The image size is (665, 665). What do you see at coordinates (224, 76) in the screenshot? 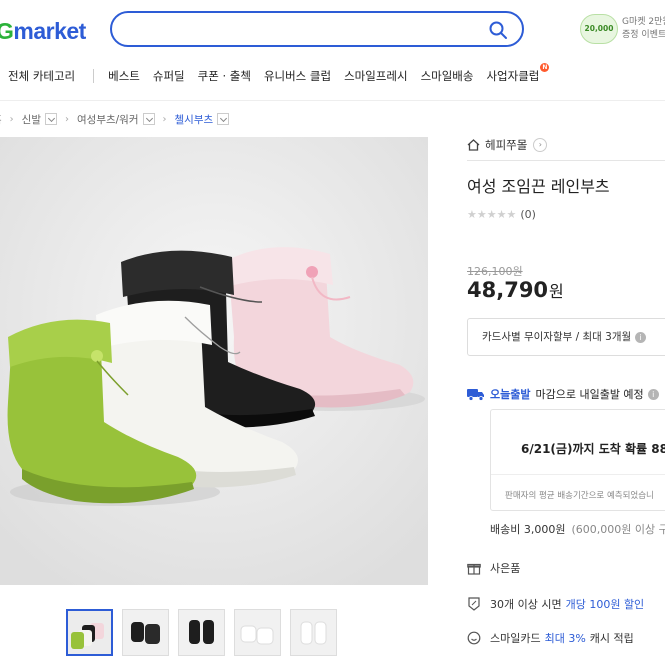
I see `nav-item-coupon: 쿠폰 · 출첵` at bounding box center [224, 76].